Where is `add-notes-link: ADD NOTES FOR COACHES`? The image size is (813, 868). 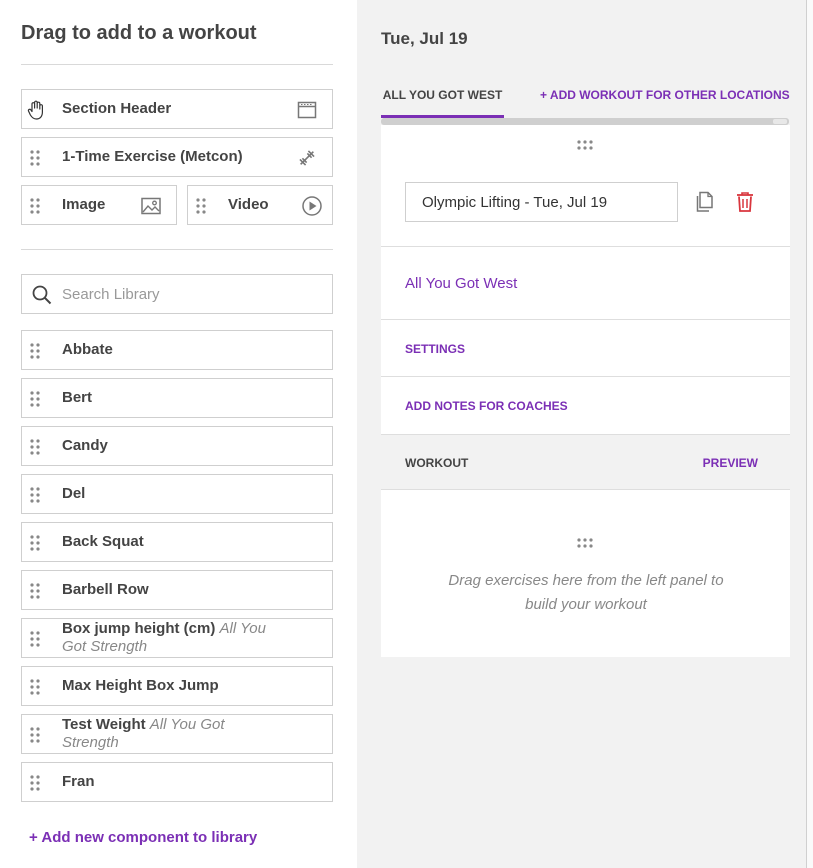 add-notes-link: ADD NOTES FOR COACHES is located at coordinates (486, 406).